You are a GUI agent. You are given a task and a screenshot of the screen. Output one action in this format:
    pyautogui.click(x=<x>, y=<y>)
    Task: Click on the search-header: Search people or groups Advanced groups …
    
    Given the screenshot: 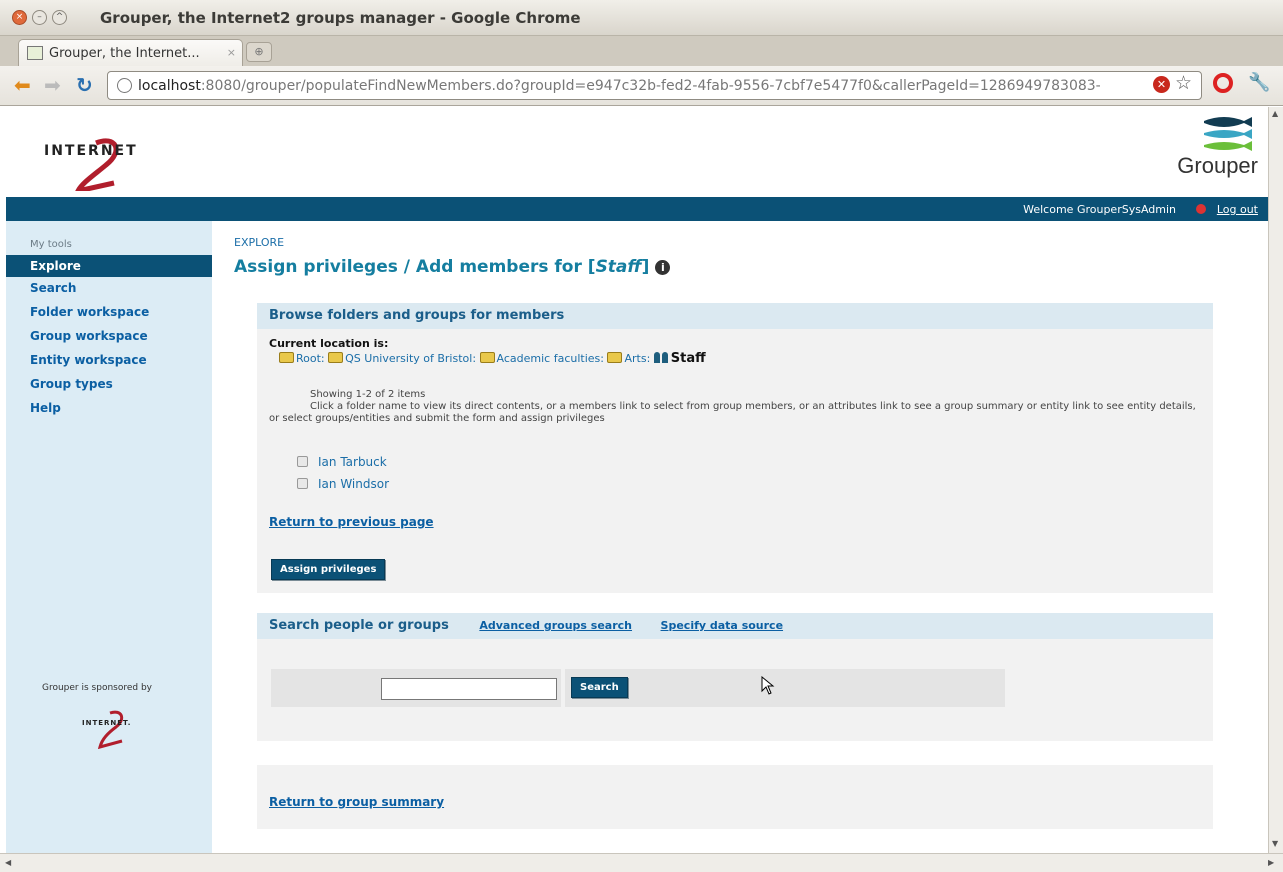 What is the action you would take?
    pyautogui.click(x=735, y=626)
    